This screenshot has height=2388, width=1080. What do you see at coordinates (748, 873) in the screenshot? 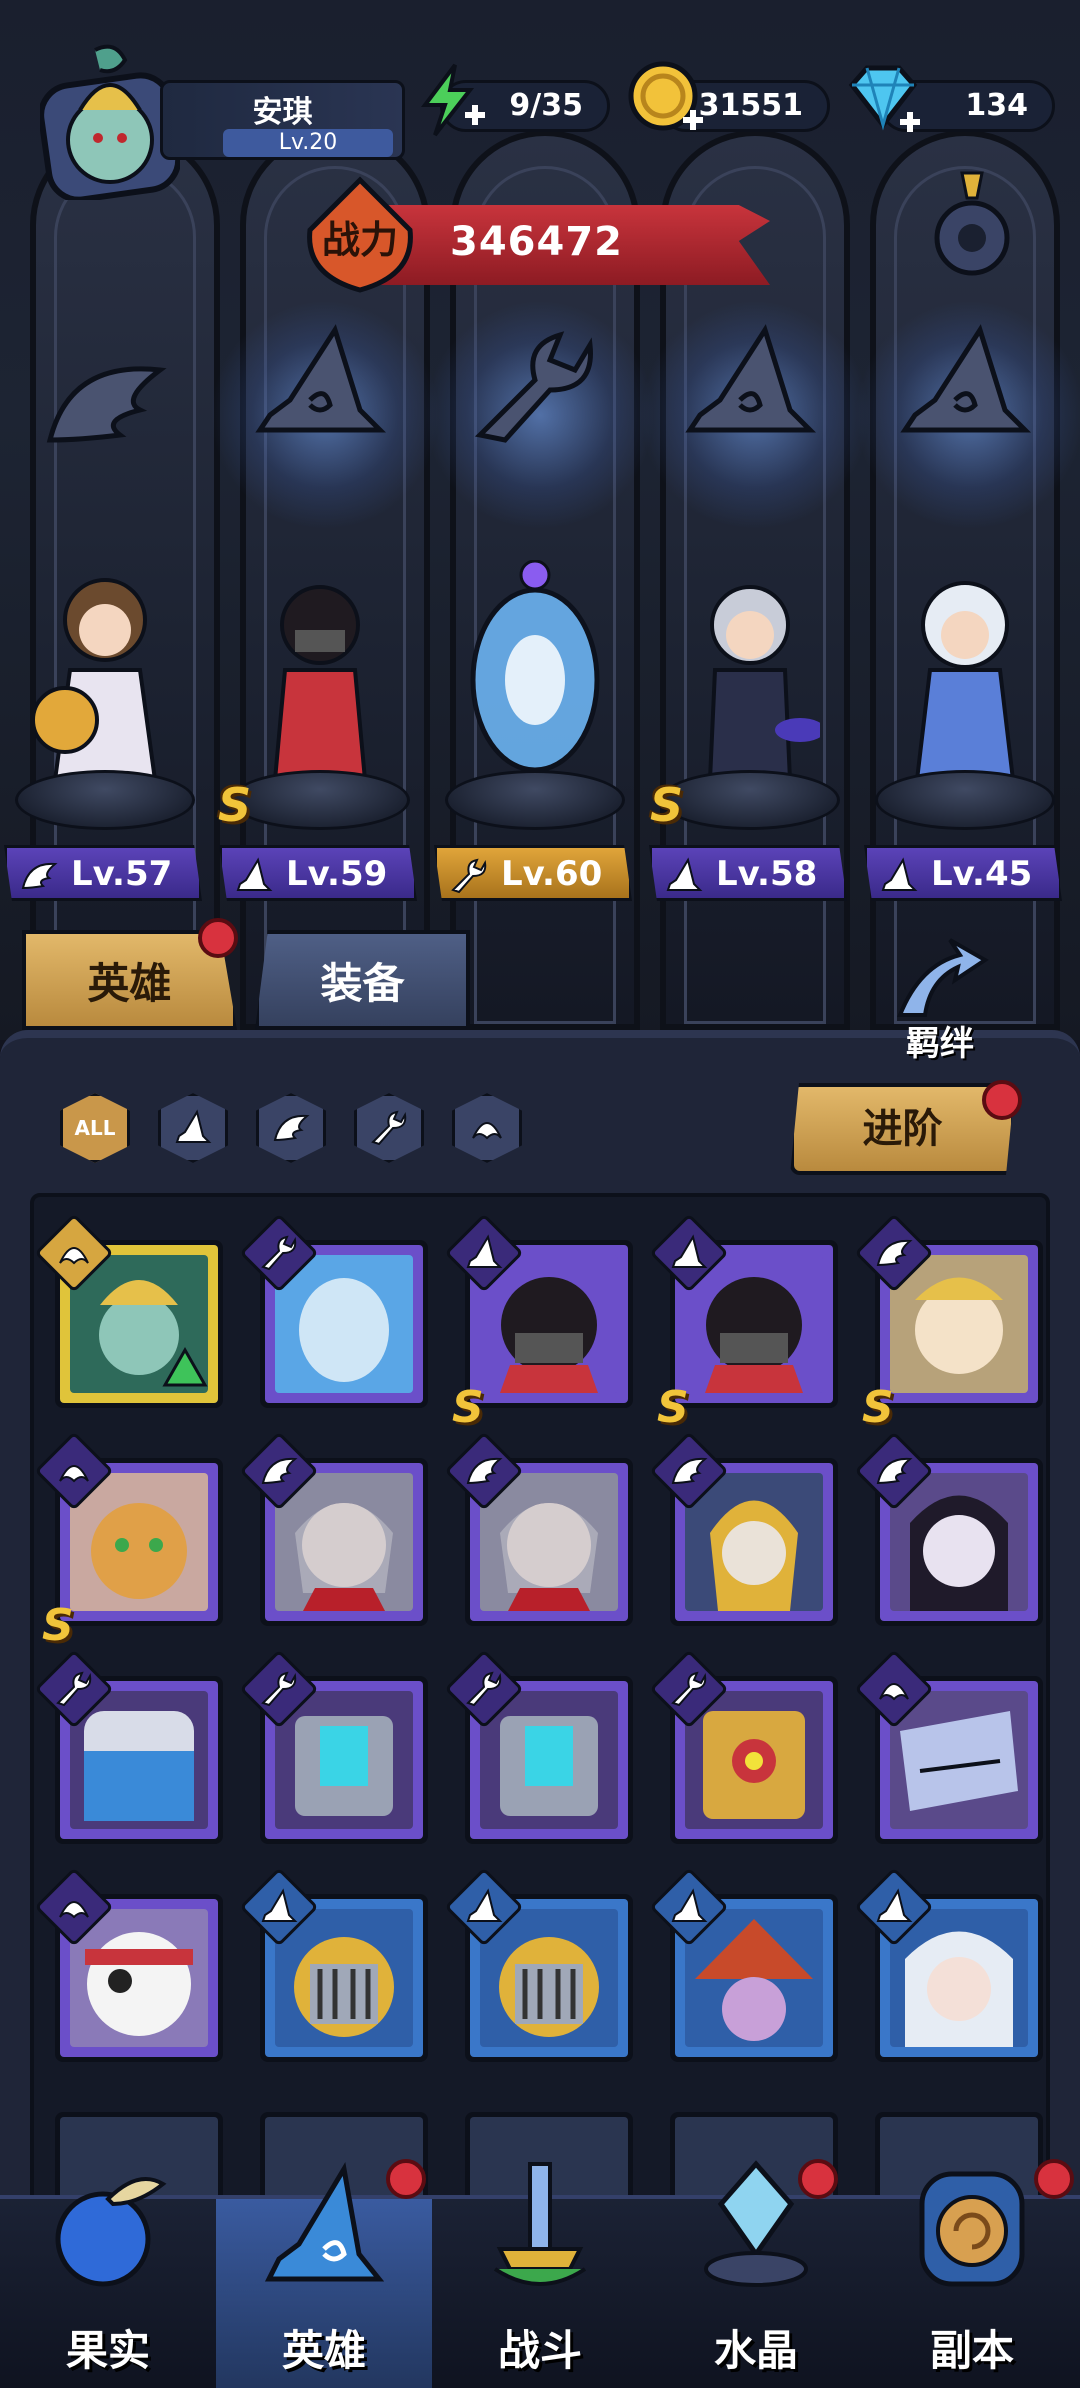
I see `hero-level-plate: Lv.58` at bounding box center [748, 873].